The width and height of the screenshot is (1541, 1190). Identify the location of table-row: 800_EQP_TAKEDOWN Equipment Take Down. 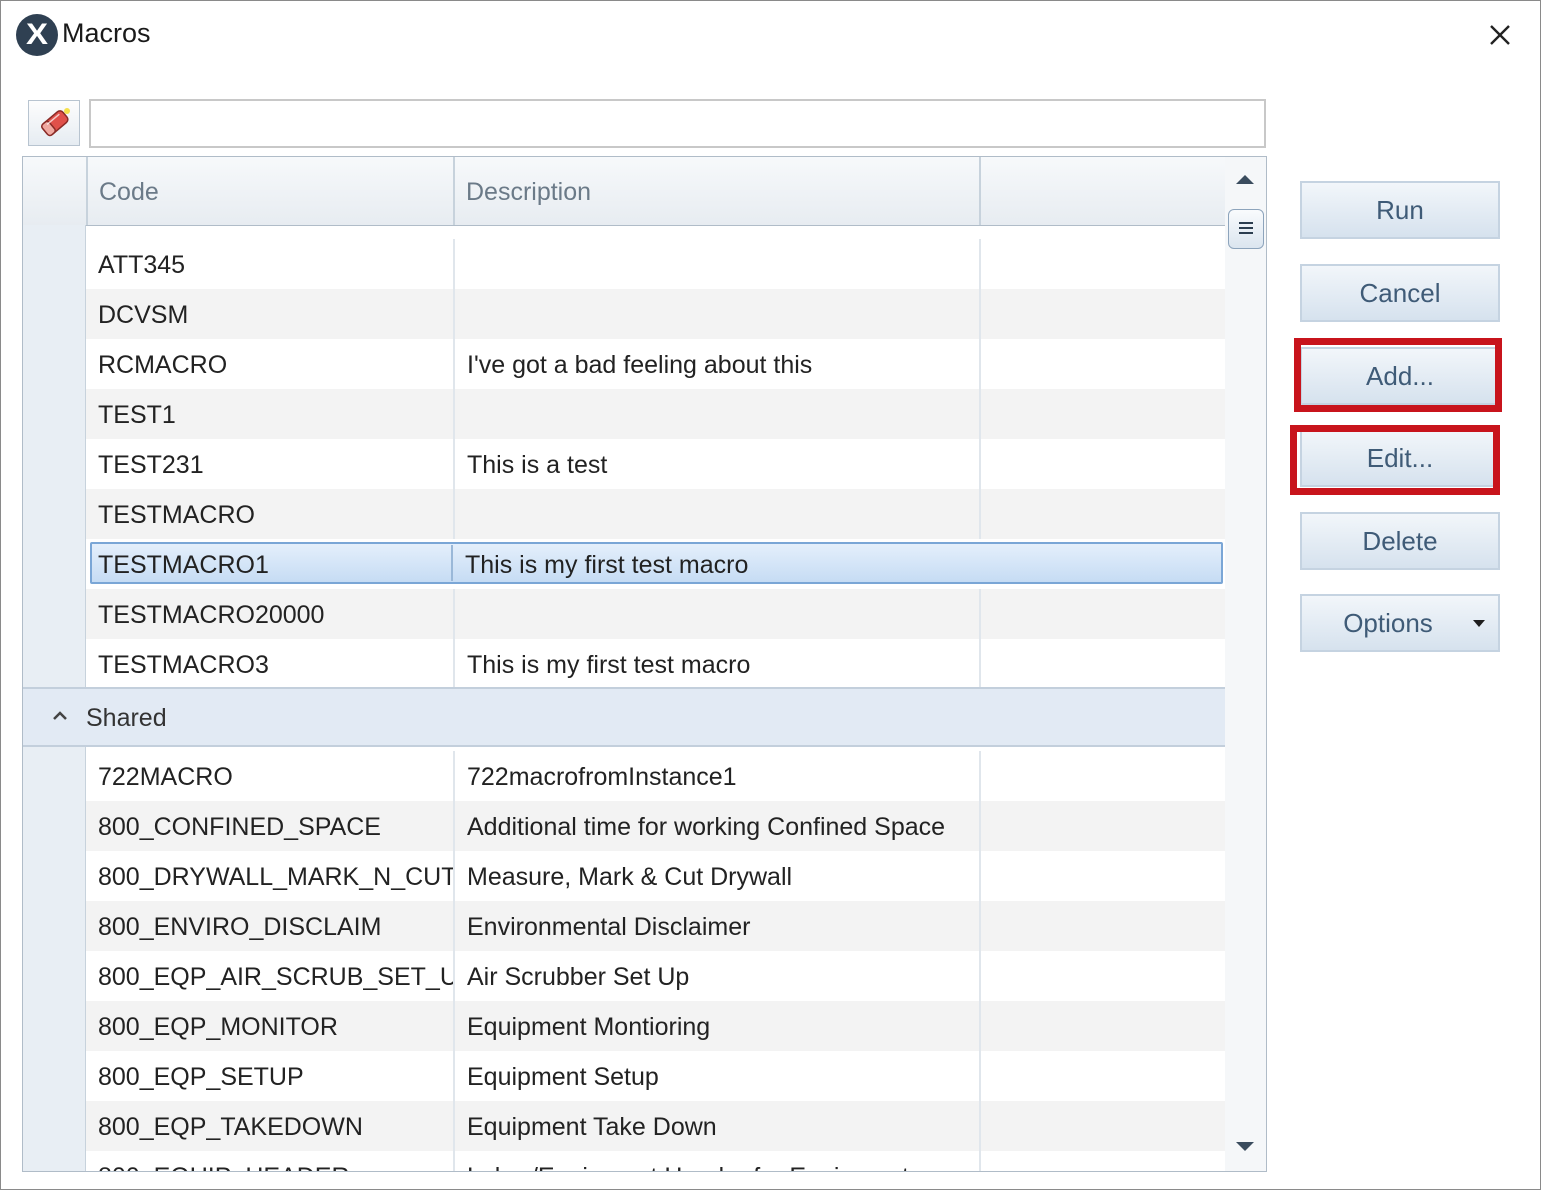
(655, 1126).